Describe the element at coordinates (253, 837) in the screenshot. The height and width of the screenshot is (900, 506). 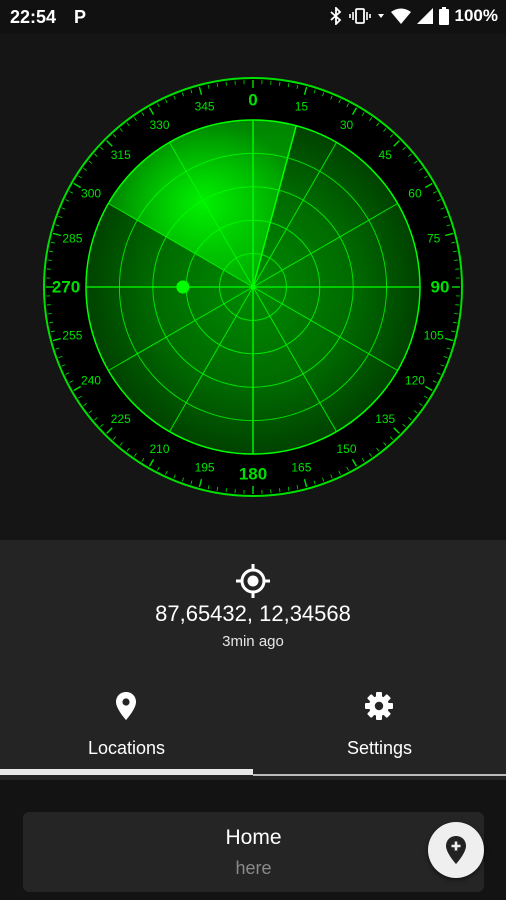
I see `location-title: Home` at that location.